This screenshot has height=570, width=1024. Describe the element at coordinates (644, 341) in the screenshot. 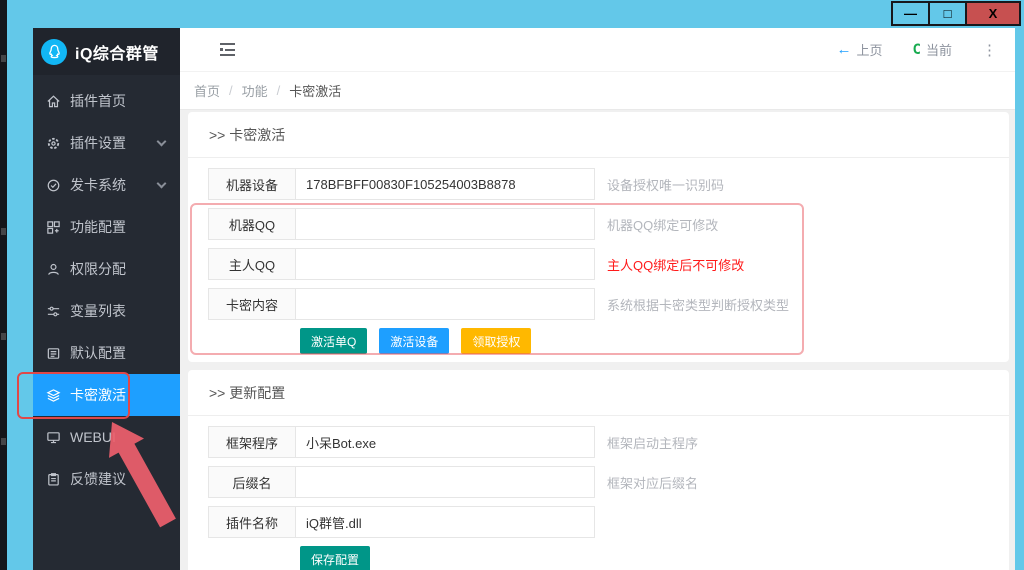

I see `activation-buttons: 激活单Q 激活设备 领取授权` at that location.